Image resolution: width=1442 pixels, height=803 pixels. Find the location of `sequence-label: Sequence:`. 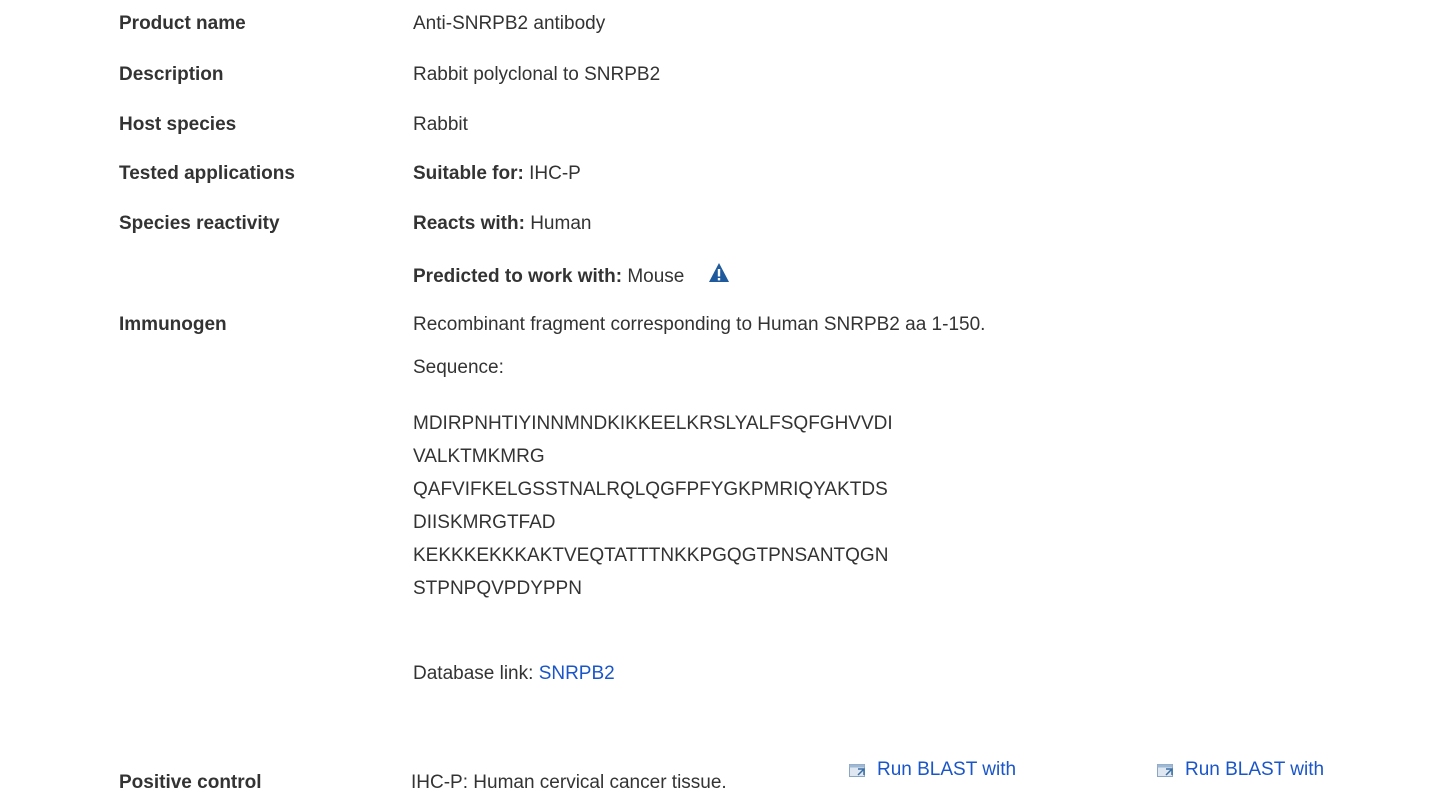

sequence-label: Sequence: is located at coordinates (458, 367).